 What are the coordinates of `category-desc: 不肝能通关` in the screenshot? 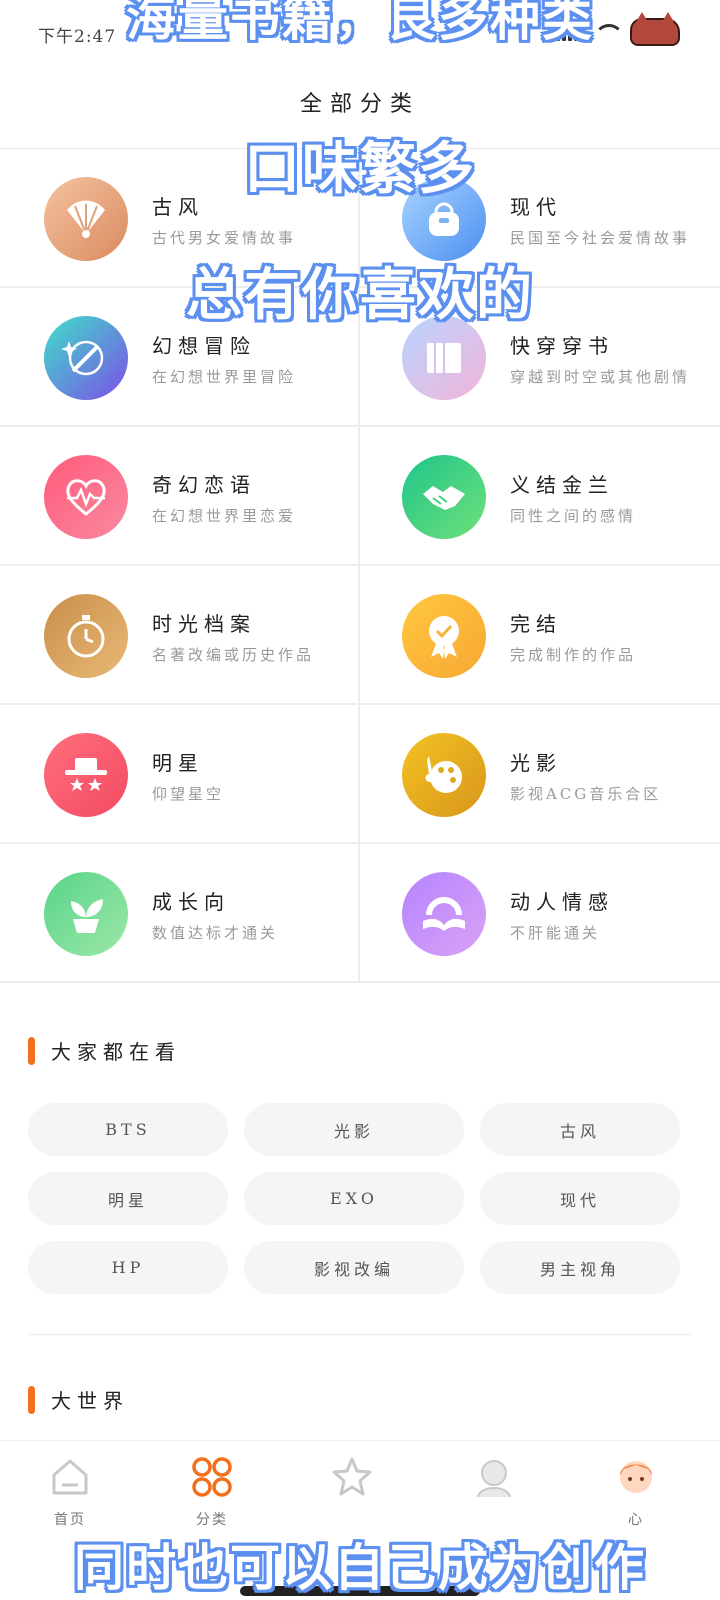 It's located at (555, 933).